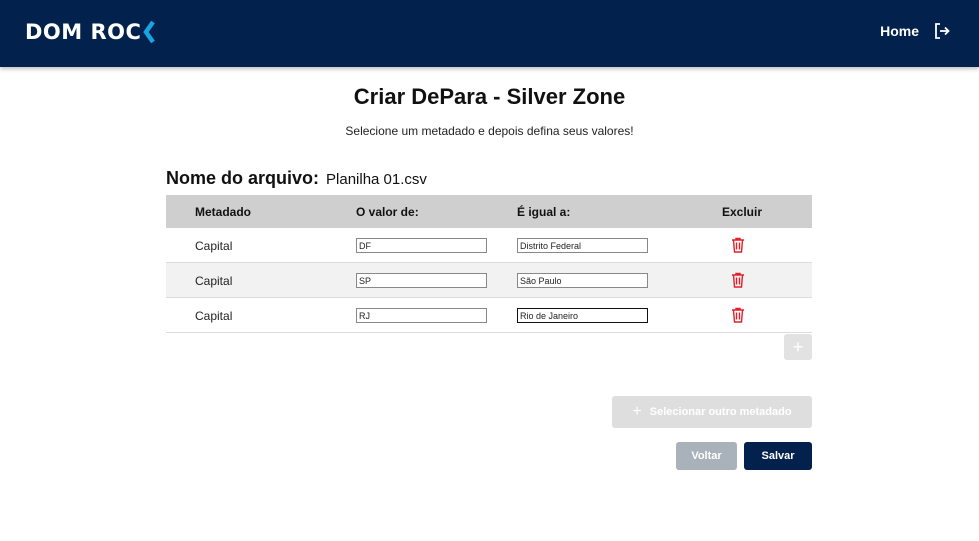 The image size is (979, 541). I want to click on logo-k-mark-icon, so click(149, 32).